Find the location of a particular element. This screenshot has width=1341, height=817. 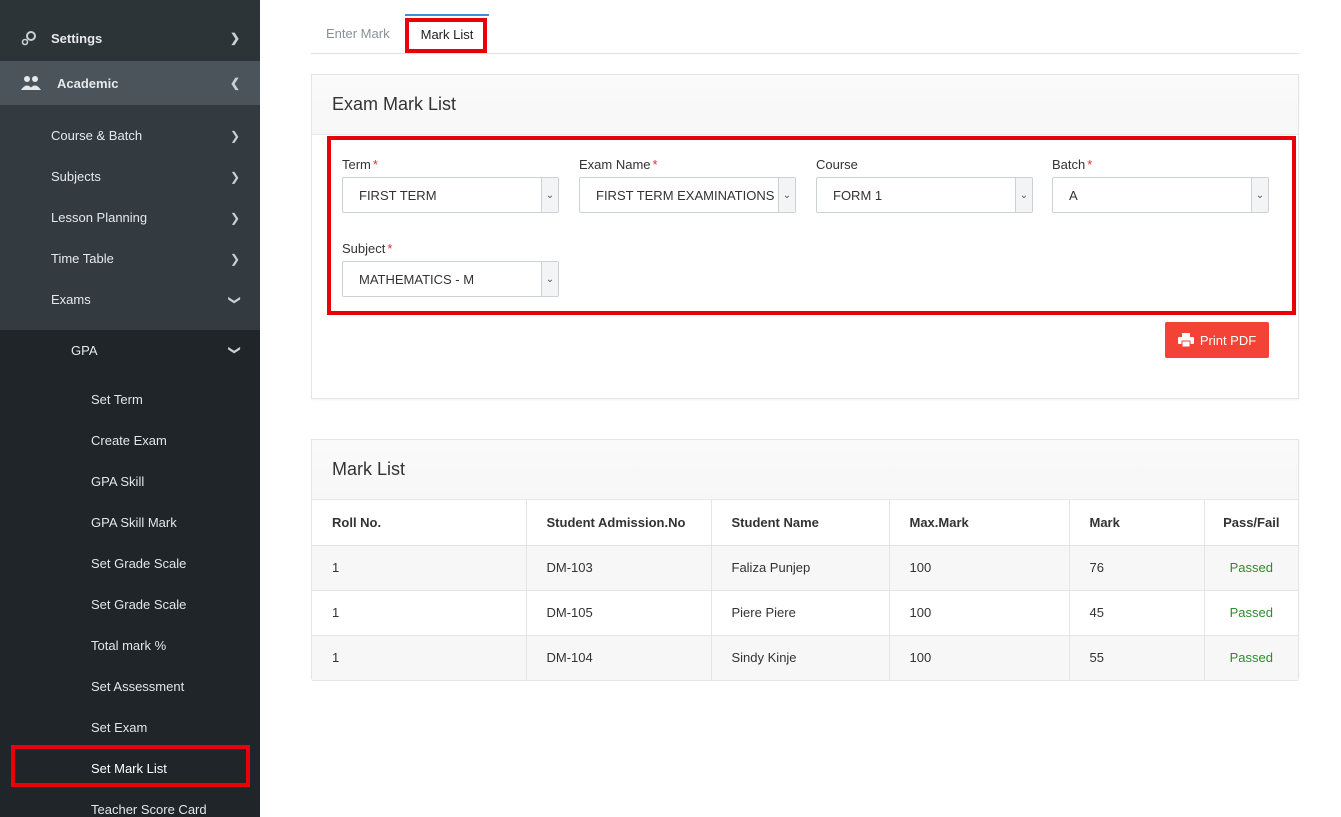

panel-title: Mark List is located at coordinates (805, 470).